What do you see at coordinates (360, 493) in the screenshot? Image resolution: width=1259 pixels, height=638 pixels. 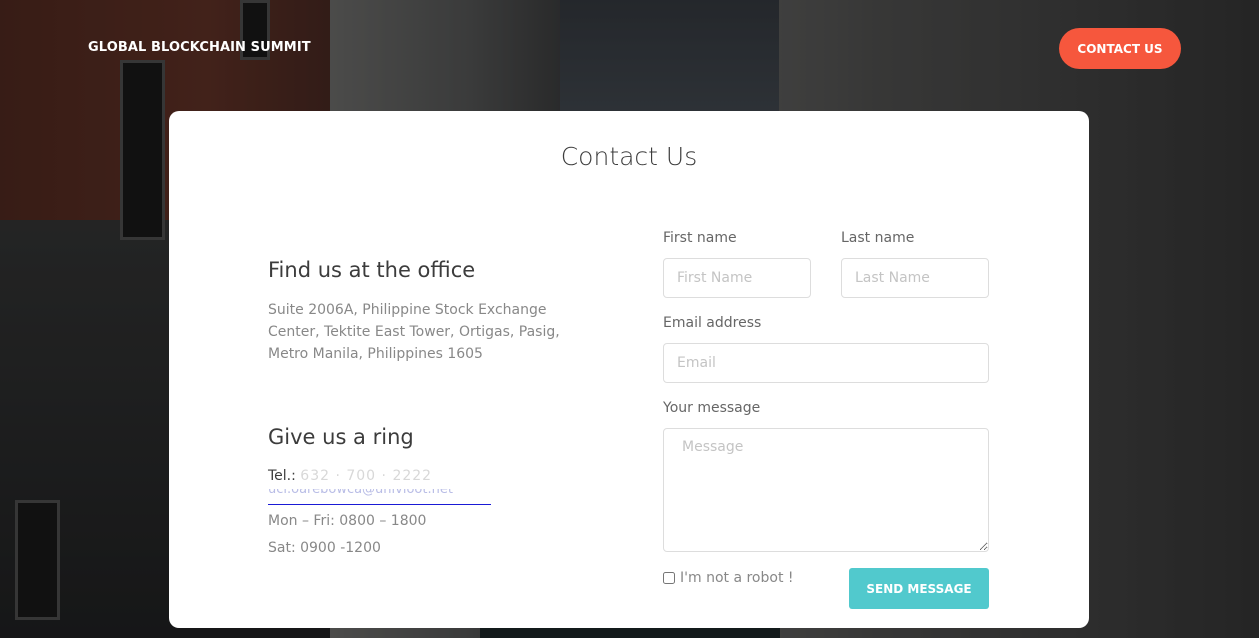 I see `email-text: uci.oarebowca@univioot.net` at bounding box center [360, 493].